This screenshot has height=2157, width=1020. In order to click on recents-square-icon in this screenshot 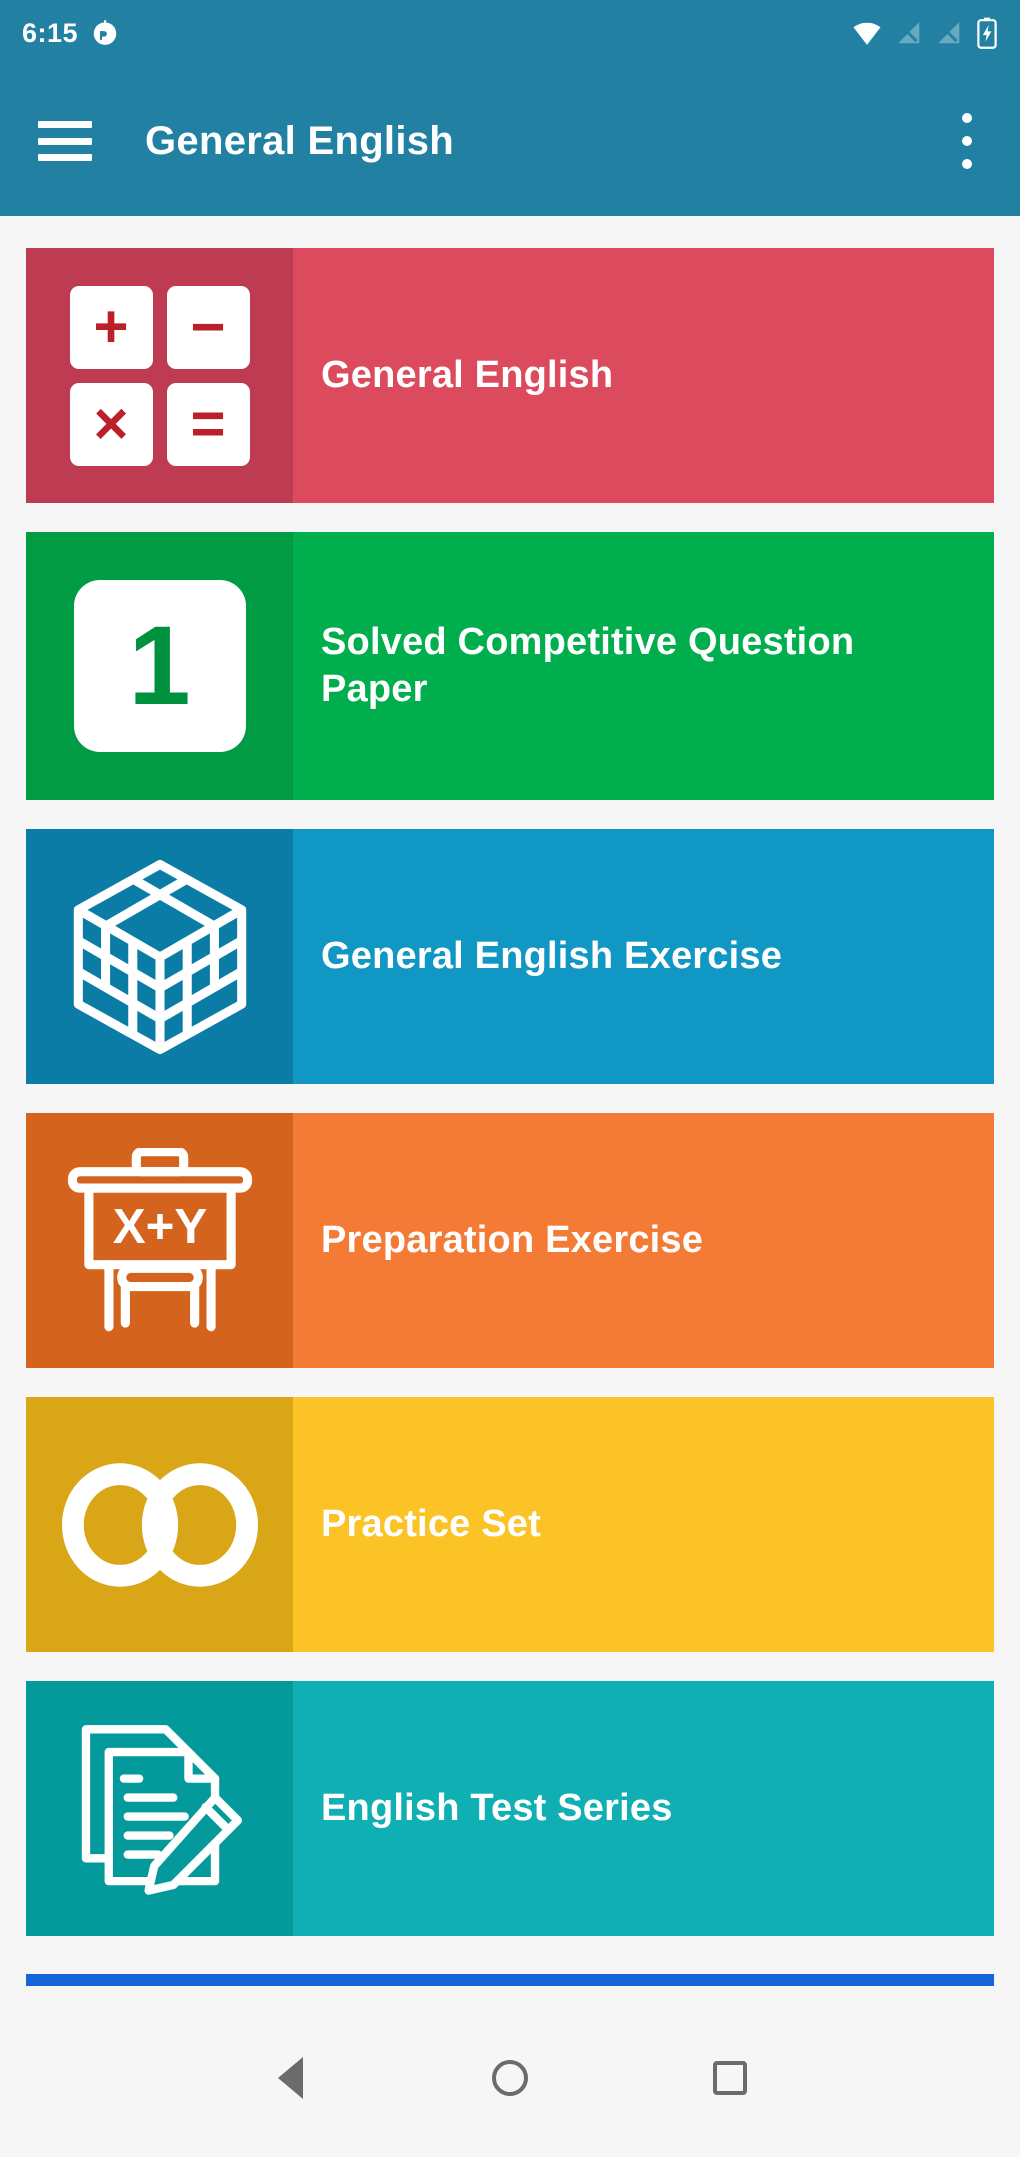, I will do `click(730, 2078)`.